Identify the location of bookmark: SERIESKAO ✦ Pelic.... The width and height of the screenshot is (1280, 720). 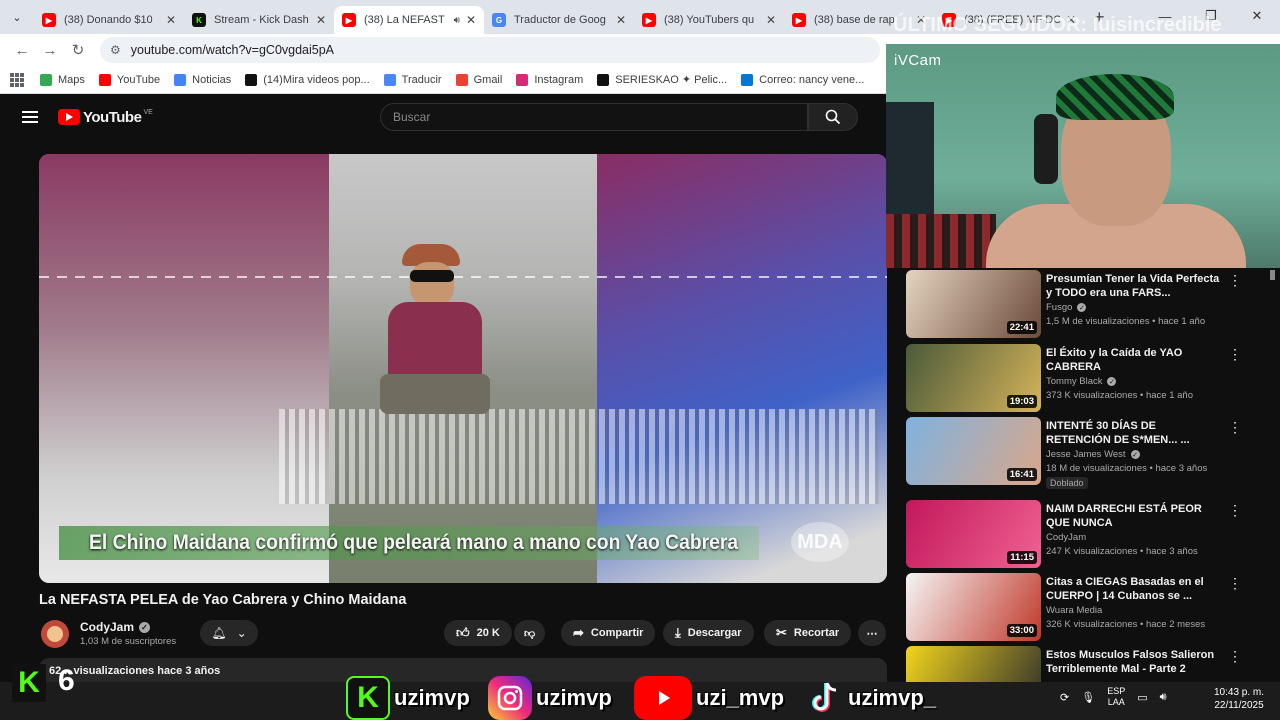
(662, 79).